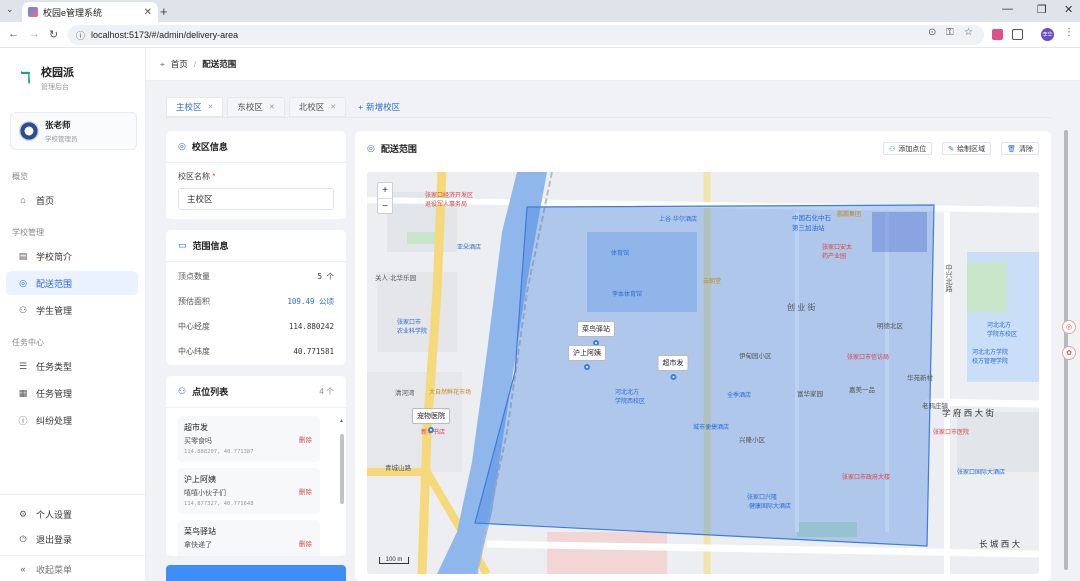 This screenshot has width=1080, height=581. Describe the element at coordinates (405, 393) in the screenshot. I see `area-label: 清河湾` at that location.